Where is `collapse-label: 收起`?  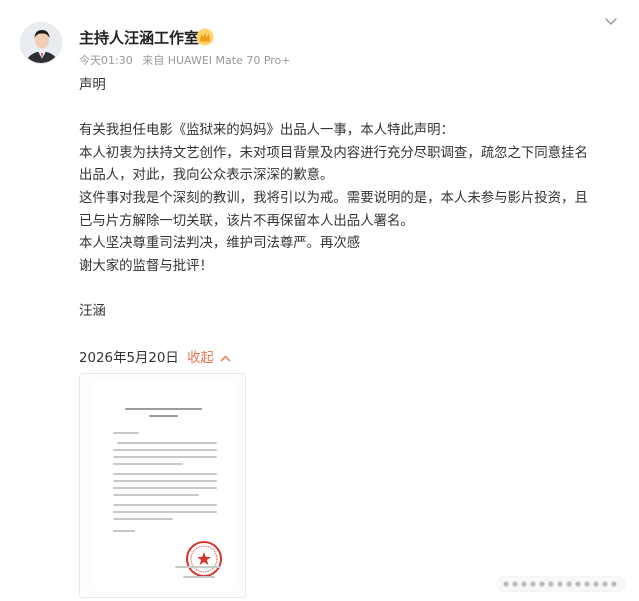 collapse-label: 收起 is located at coordinates (200, 358).